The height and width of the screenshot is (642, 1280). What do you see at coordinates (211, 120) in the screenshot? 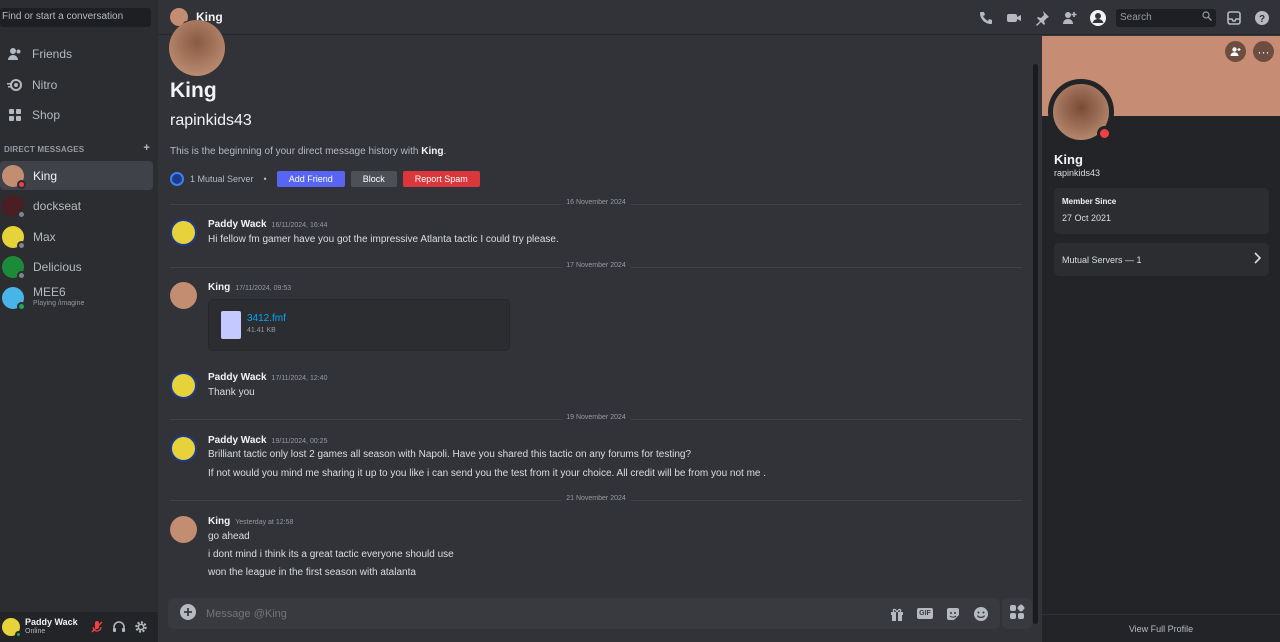
I see `intro-handle: rapinkids43` at bounding box center [211, 120].